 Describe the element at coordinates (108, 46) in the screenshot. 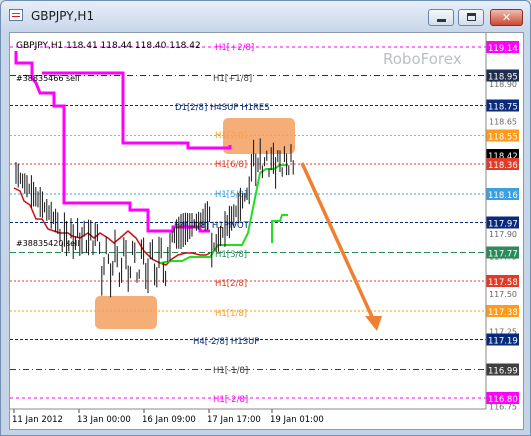

I see `symbol-info: GBPJPY,H1 118.41 118.44 118.40 118.42` at that location.